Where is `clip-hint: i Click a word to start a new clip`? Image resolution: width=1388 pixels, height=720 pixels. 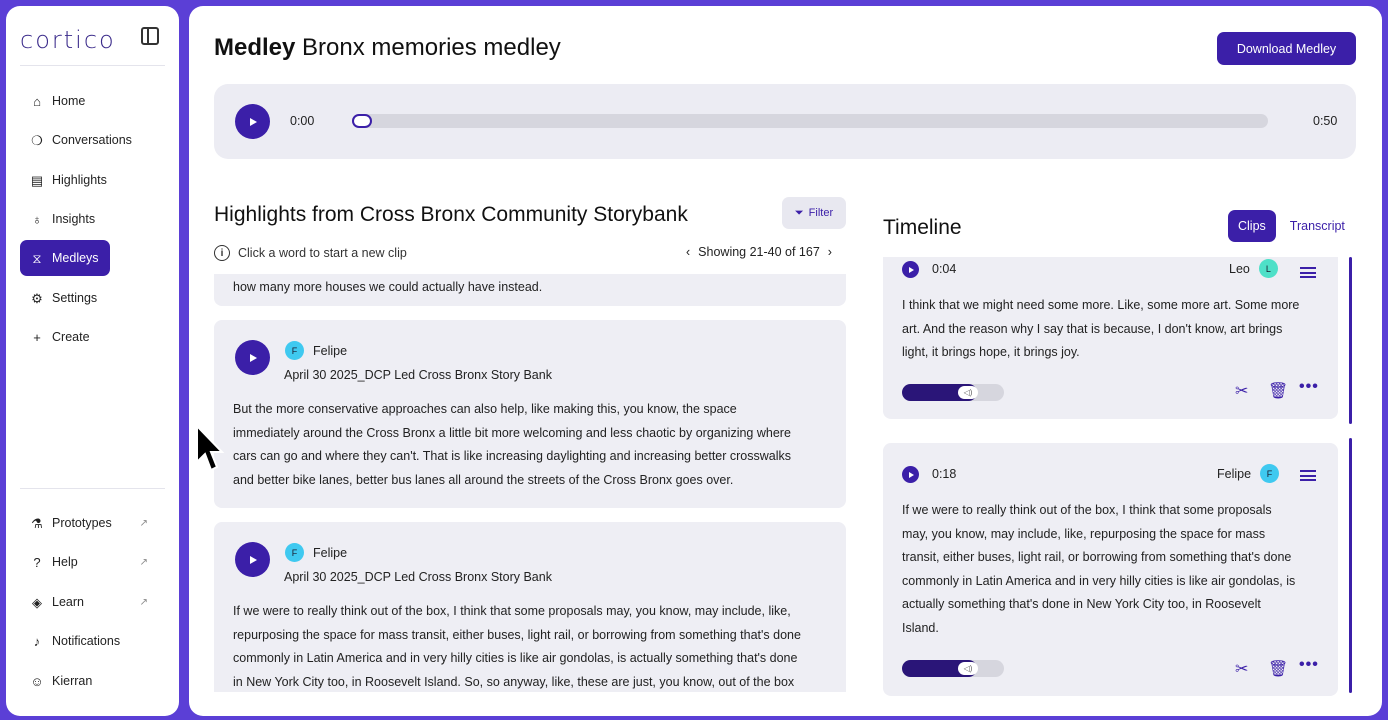 clip-hint: i Click a word to start a new clip is located at coordinates (310, 253).